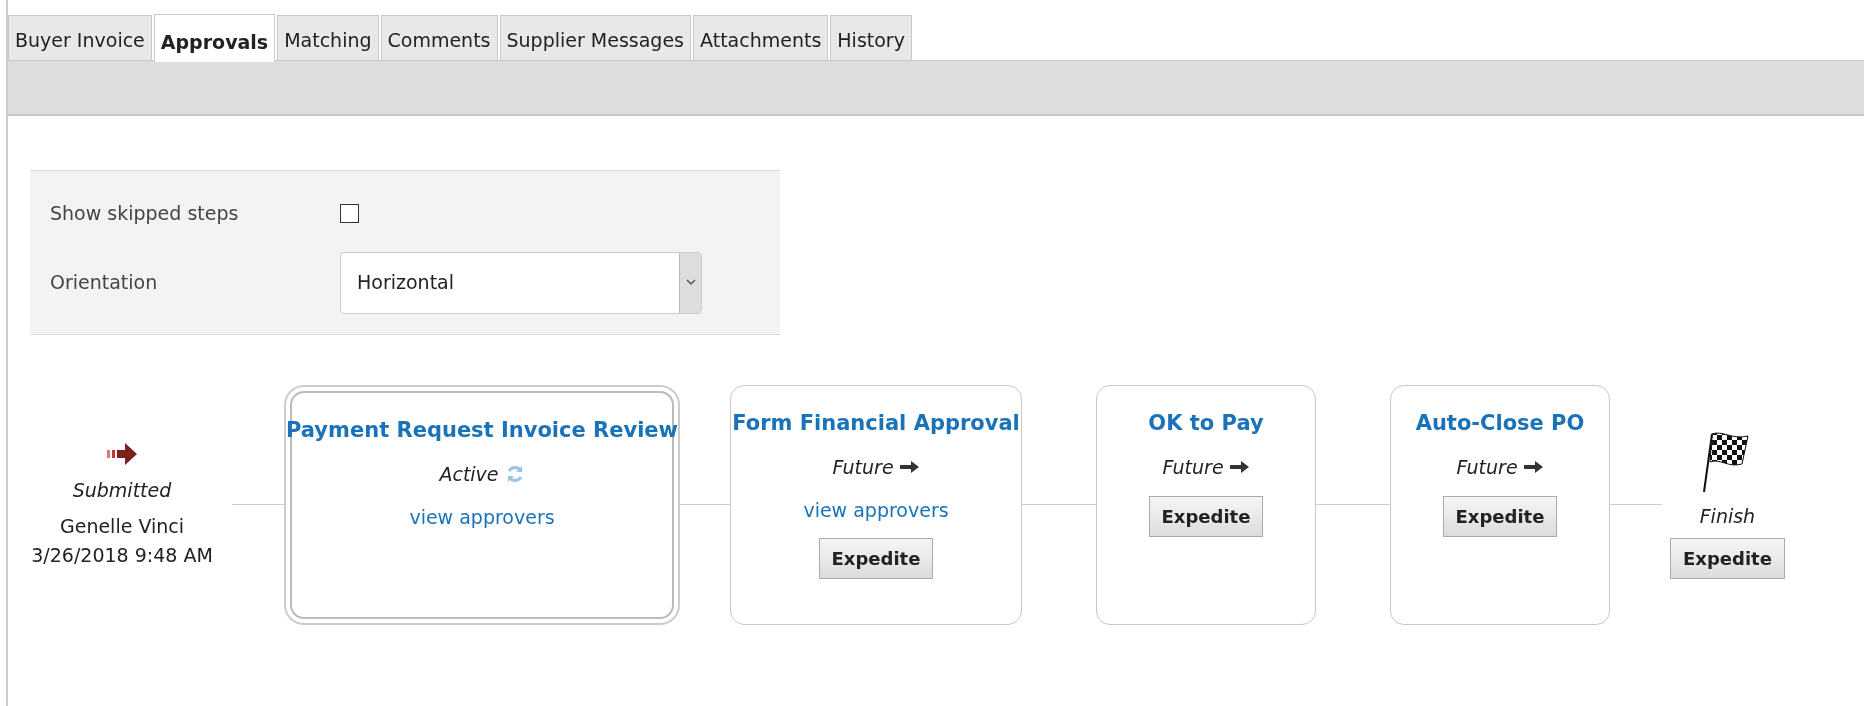 This screenshot has height=706, width=1864. I want to click on field-label: Orientation, so click(104, 283).